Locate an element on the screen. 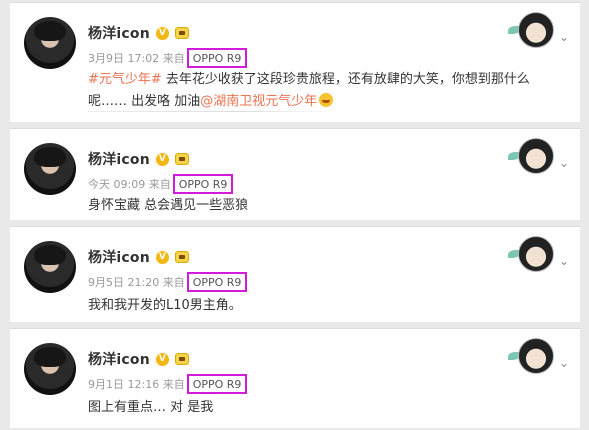  post-text-line: 呢…… 出发咯 加油@湖南卫视元气少年 is located at coordinates (211, 101).